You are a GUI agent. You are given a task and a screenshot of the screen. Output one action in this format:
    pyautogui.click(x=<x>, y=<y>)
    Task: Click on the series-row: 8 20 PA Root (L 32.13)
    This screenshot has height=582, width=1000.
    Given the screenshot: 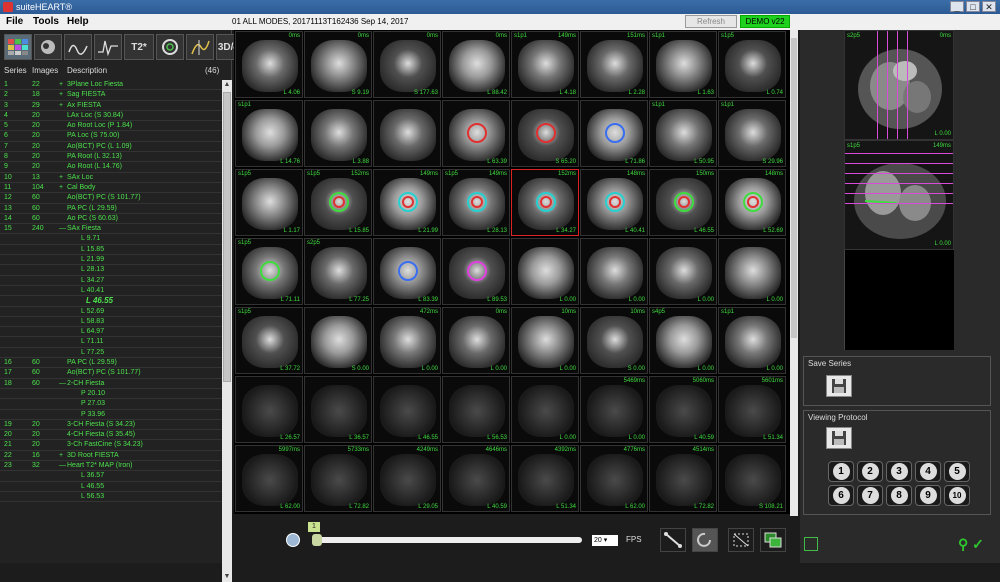 What is the action you would take?
    pyautogui.click(x=111, y=157)
    